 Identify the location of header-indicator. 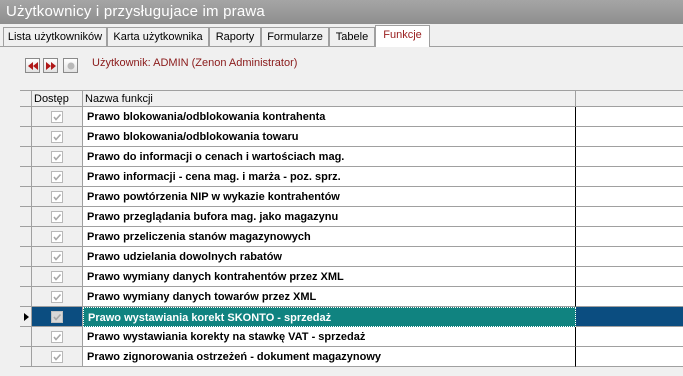
(26, 99).